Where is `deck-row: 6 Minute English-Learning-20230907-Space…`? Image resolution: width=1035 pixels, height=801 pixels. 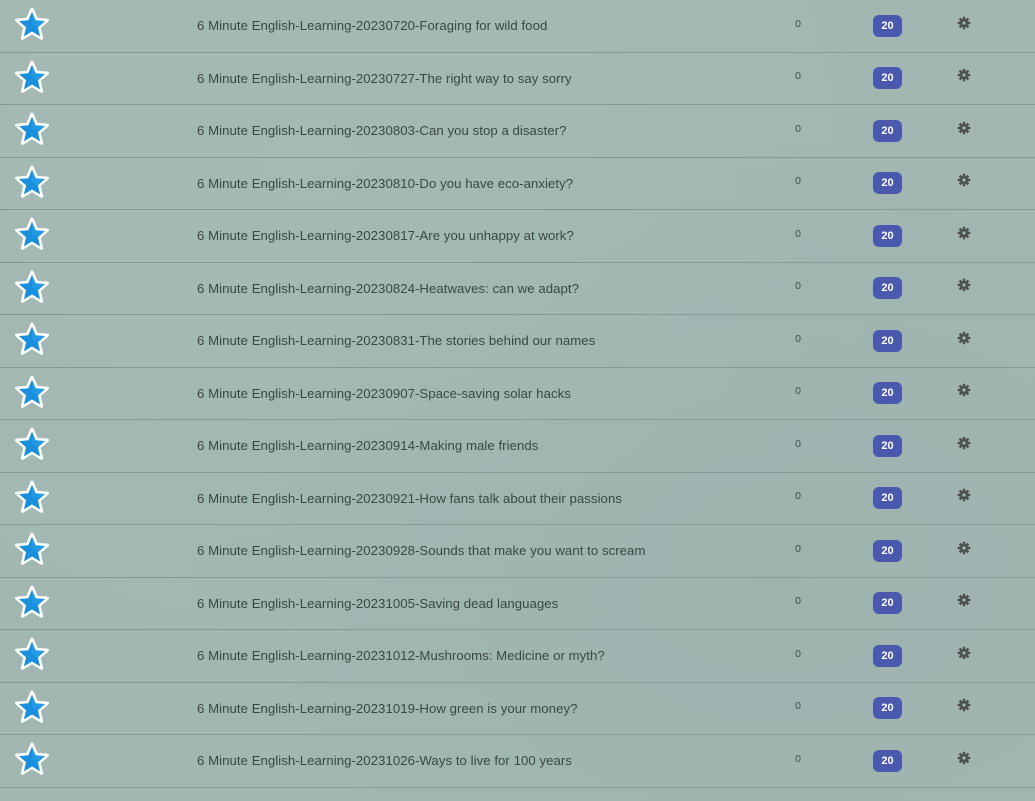 deck-row: 6 Minute English-Learning-20230907-Space… is located at coordinates (517, 394).